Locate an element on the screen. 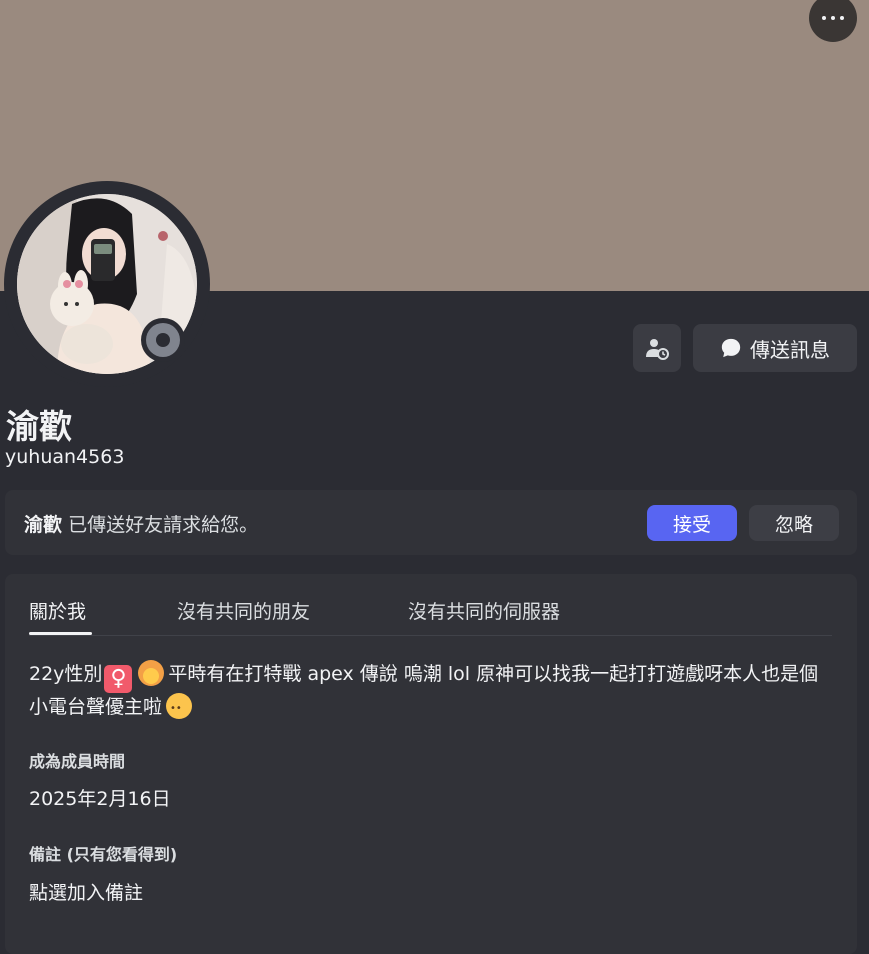 The width and height of the screenshot is (869, 954). display-name: 渝歡 is located at coordinates (39, 426).